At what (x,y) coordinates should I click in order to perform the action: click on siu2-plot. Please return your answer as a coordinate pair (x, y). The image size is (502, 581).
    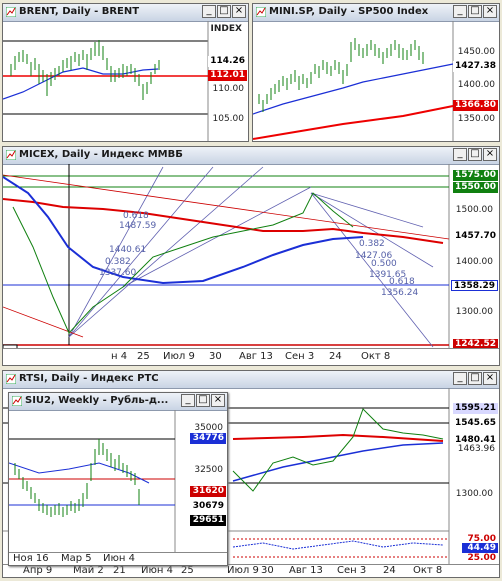
    Looking at the image, I should click on (118, 479).